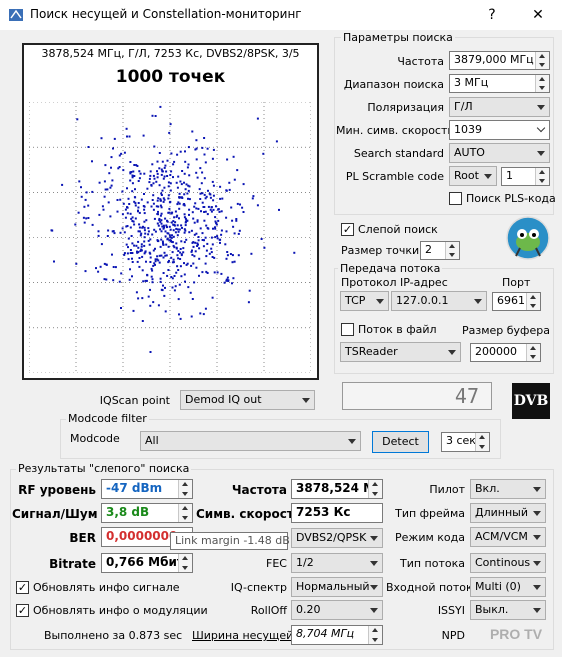 The height and width of the screenshot is (657, 562). I want to click on interval-spinner: 3 сек, so click(465, 442).